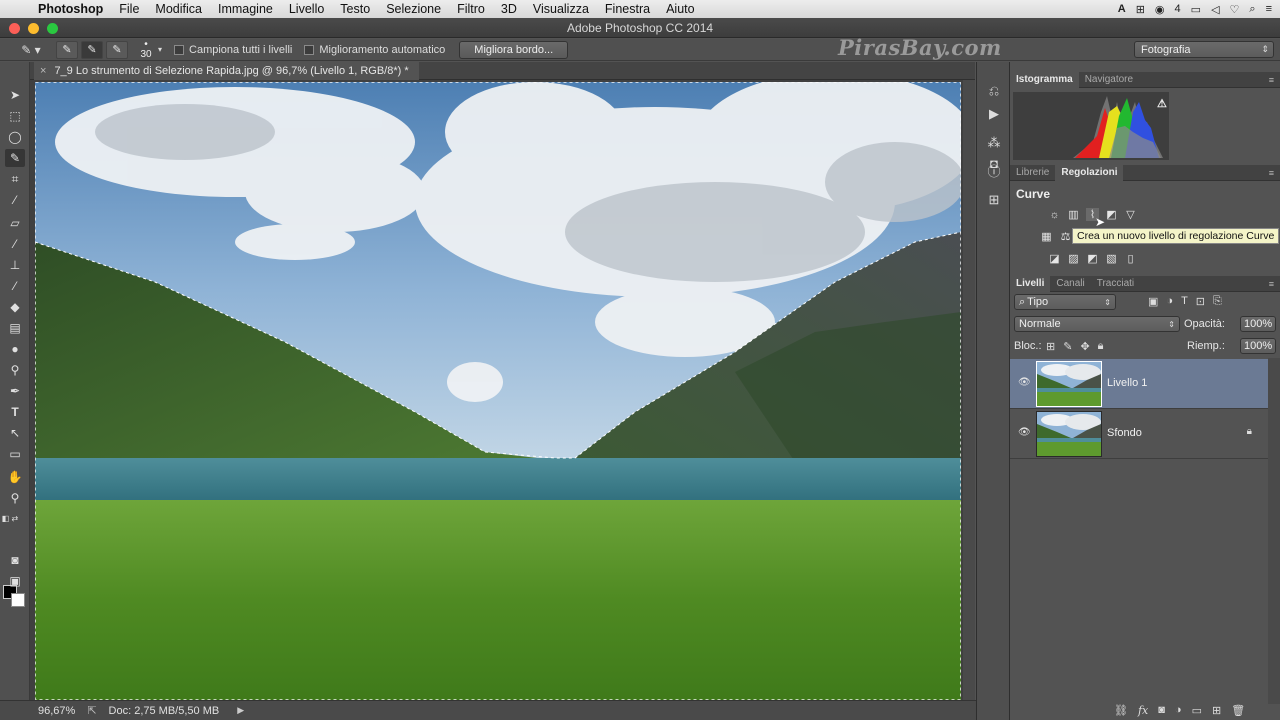  Describe the element at coordinates (1092, 258) in the screenshot. I see `threshold-icon: ◩` at that location.